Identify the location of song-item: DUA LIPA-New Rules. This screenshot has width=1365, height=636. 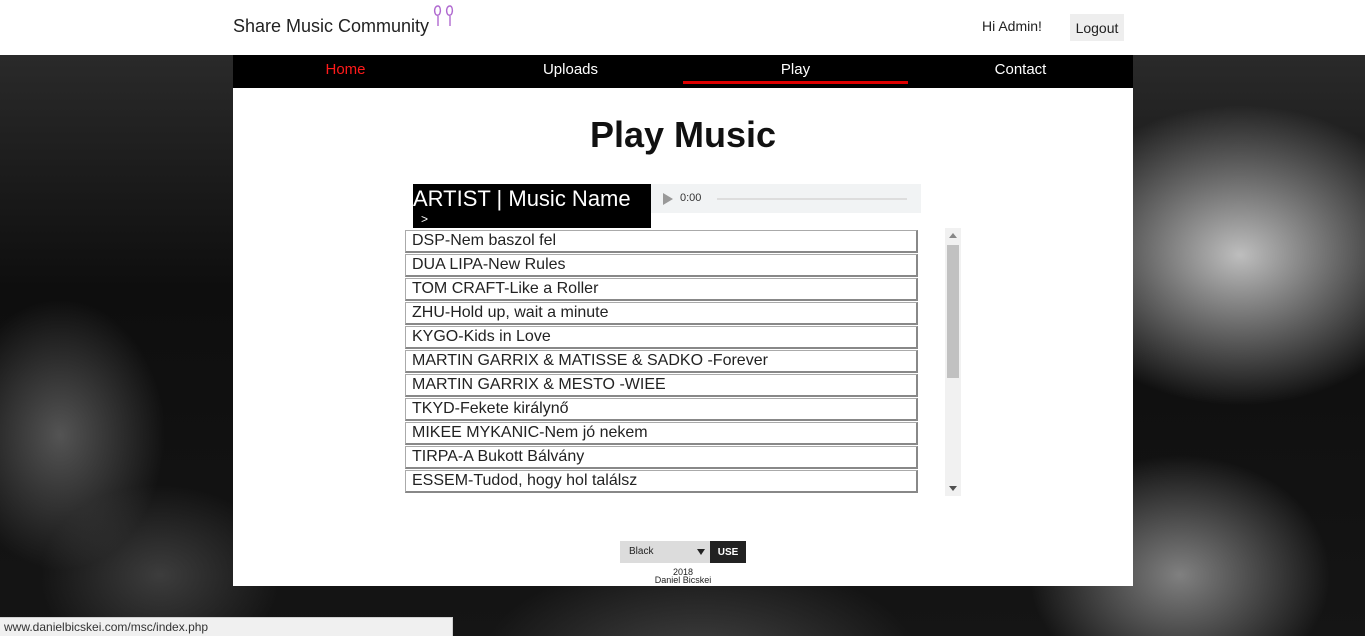
(661, 265).